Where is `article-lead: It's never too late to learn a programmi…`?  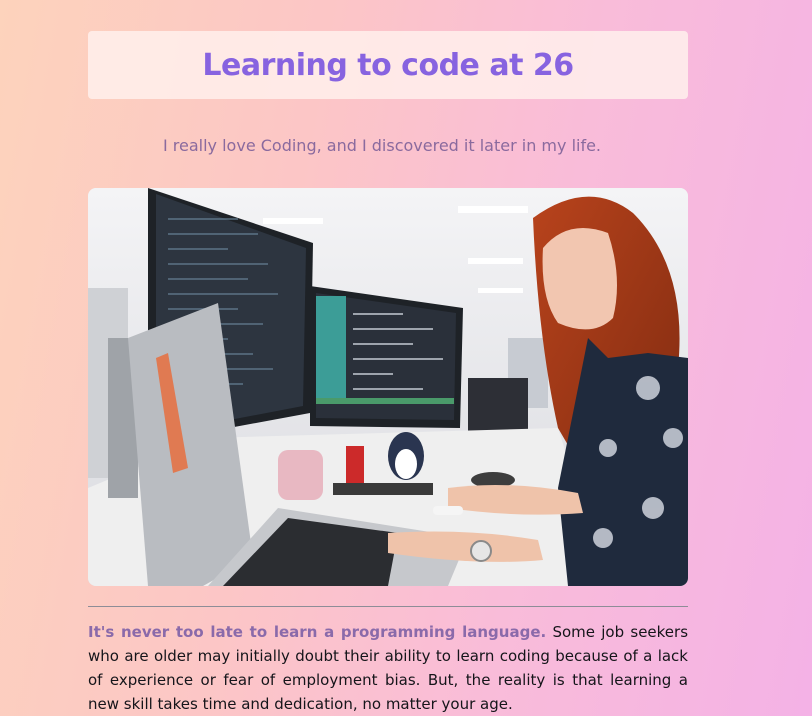 article-lead: It's never too late to learn a programmi… is located at coordinates (317, 632).